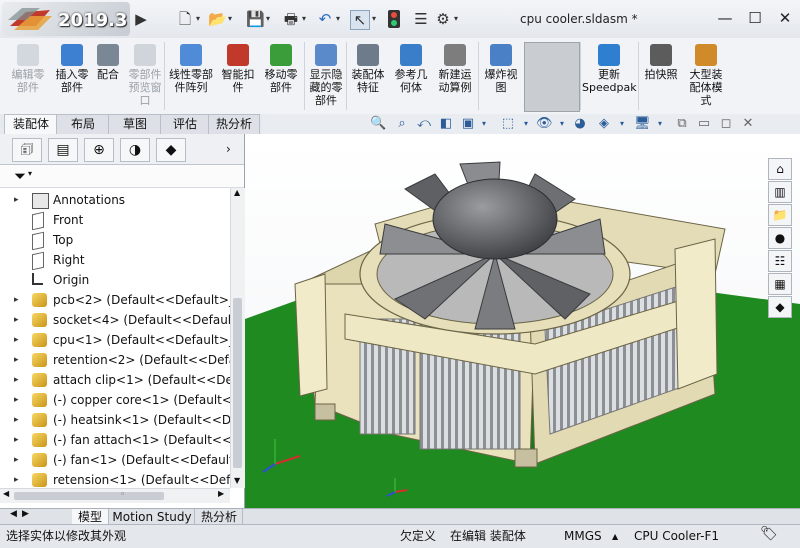  I want to click on take-snapshot-button: 拍快照, so click(661, 77).